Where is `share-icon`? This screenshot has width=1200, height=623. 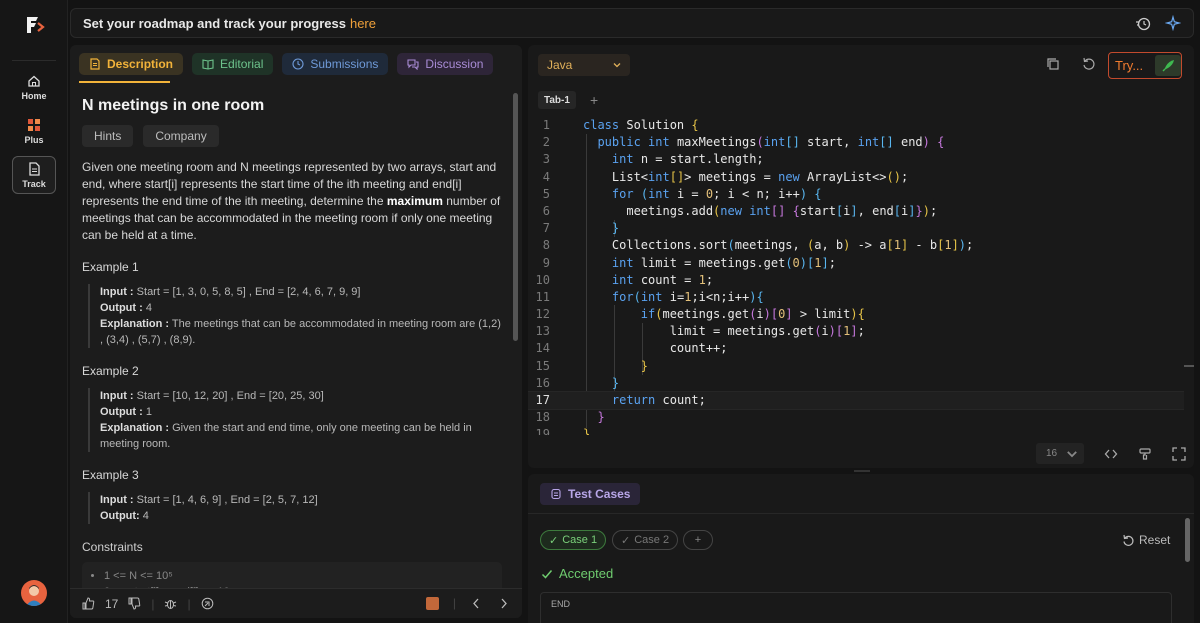 share-icon is located at coordinates (207, 603).